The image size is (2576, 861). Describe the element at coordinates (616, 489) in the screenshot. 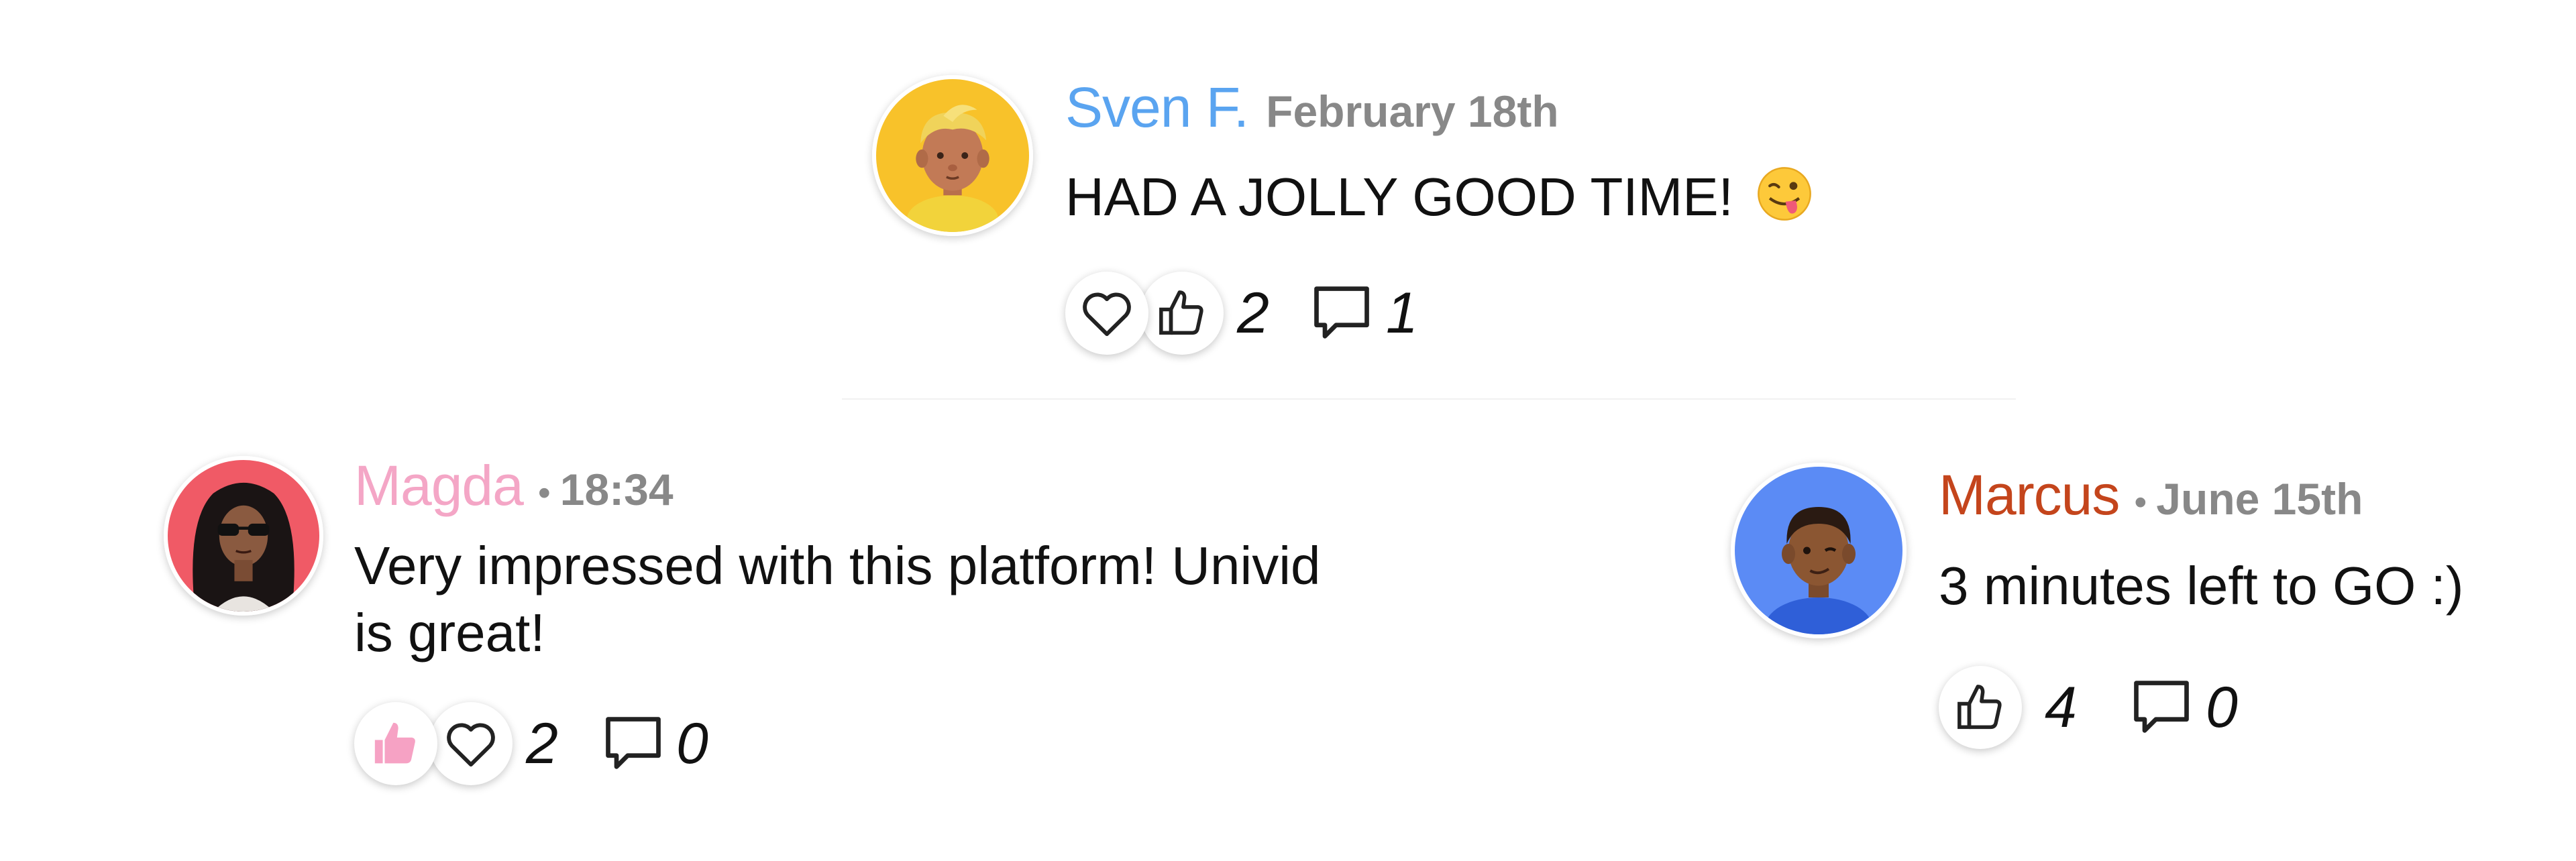

I see `comment-time: 18:34` at that location.